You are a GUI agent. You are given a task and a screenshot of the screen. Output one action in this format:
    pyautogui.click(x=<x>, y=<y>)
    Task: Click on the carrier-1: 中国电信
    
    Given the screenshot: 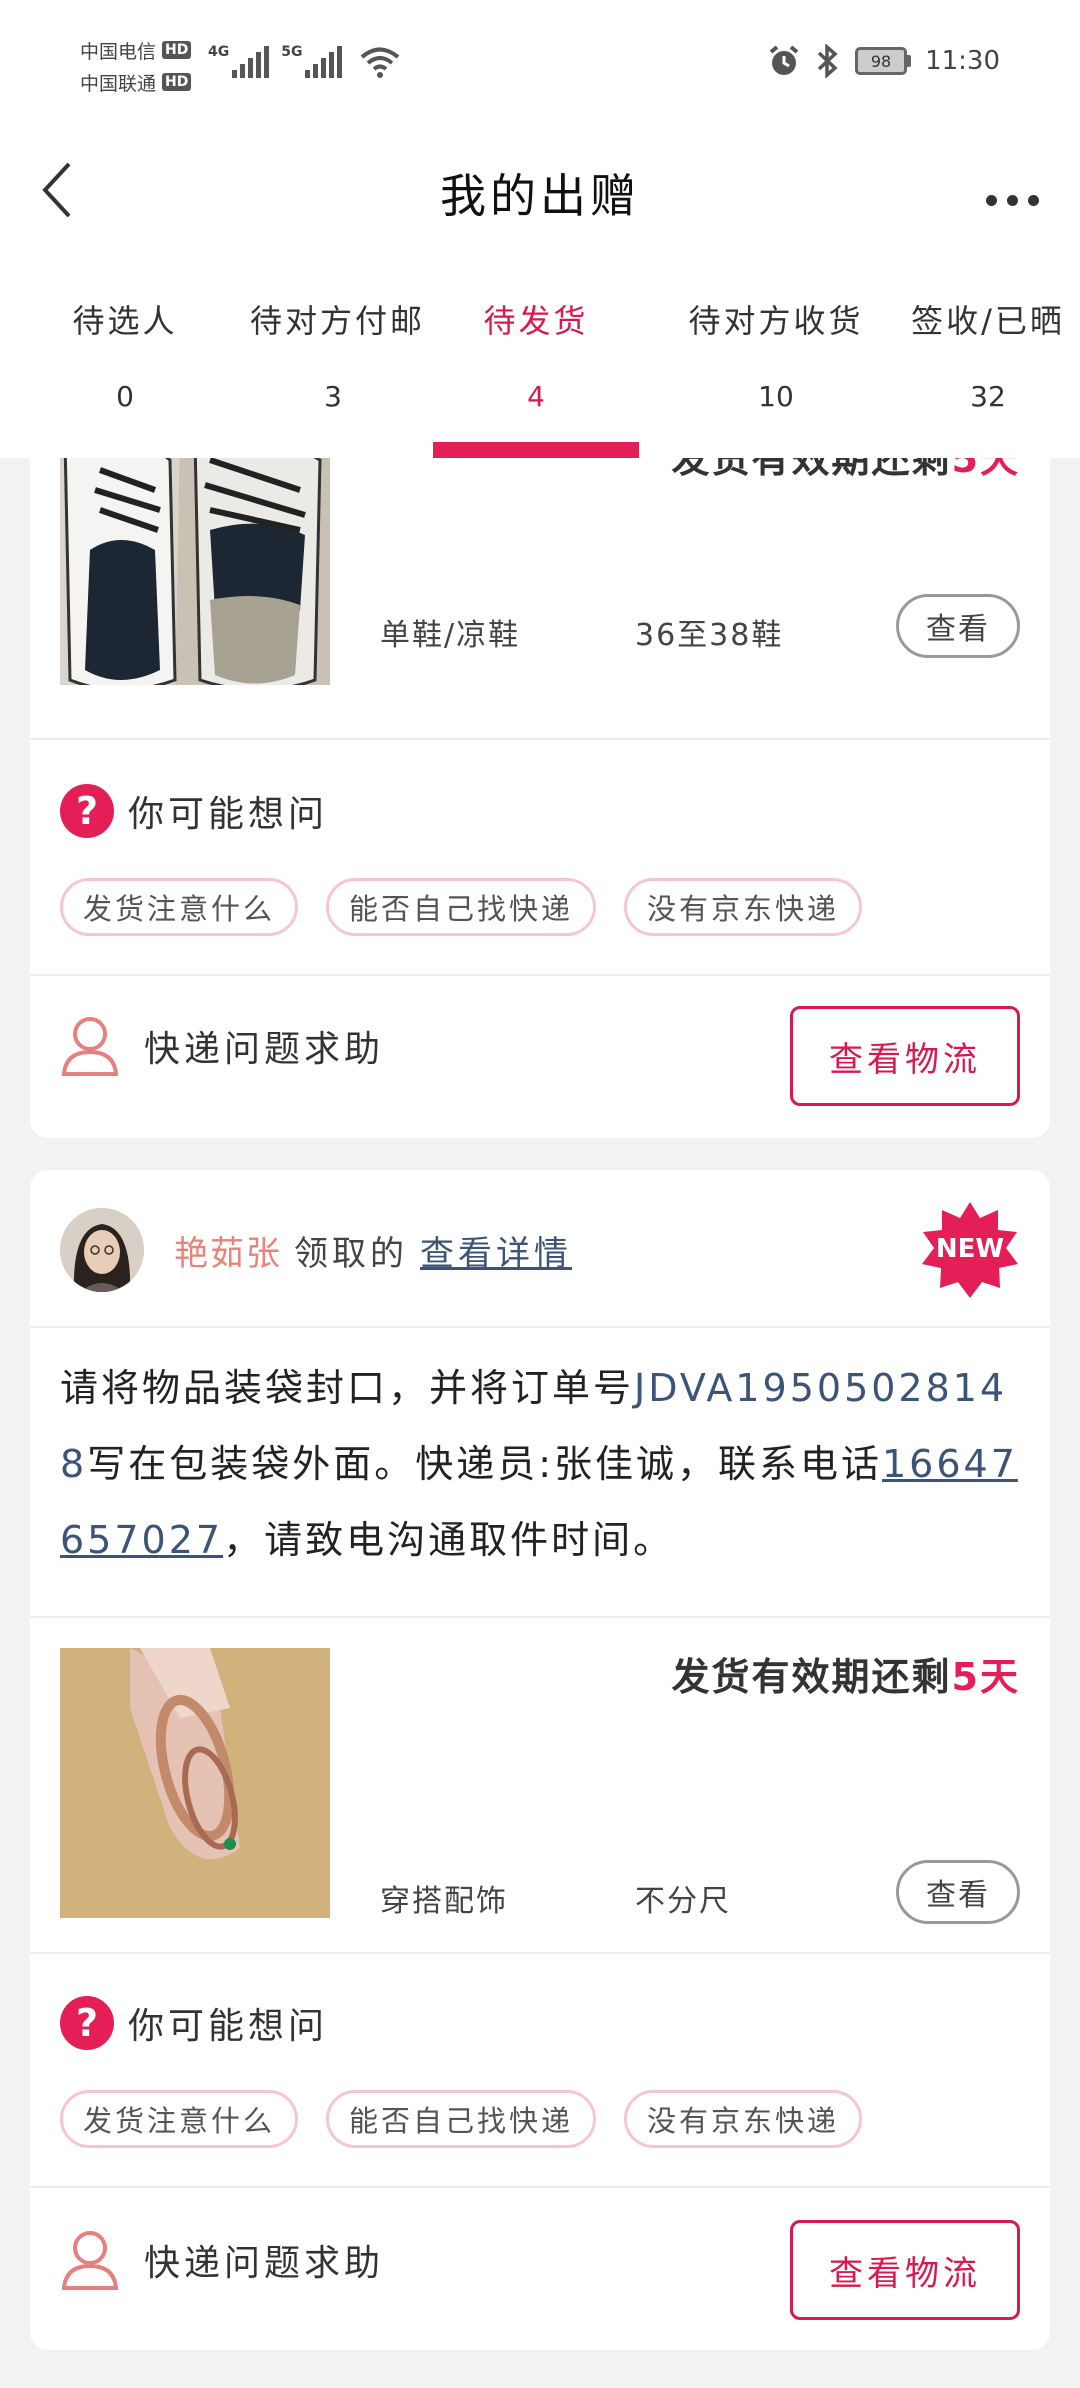 What is the action you would take?
    pyautogui.click(x=118, y=51)
    